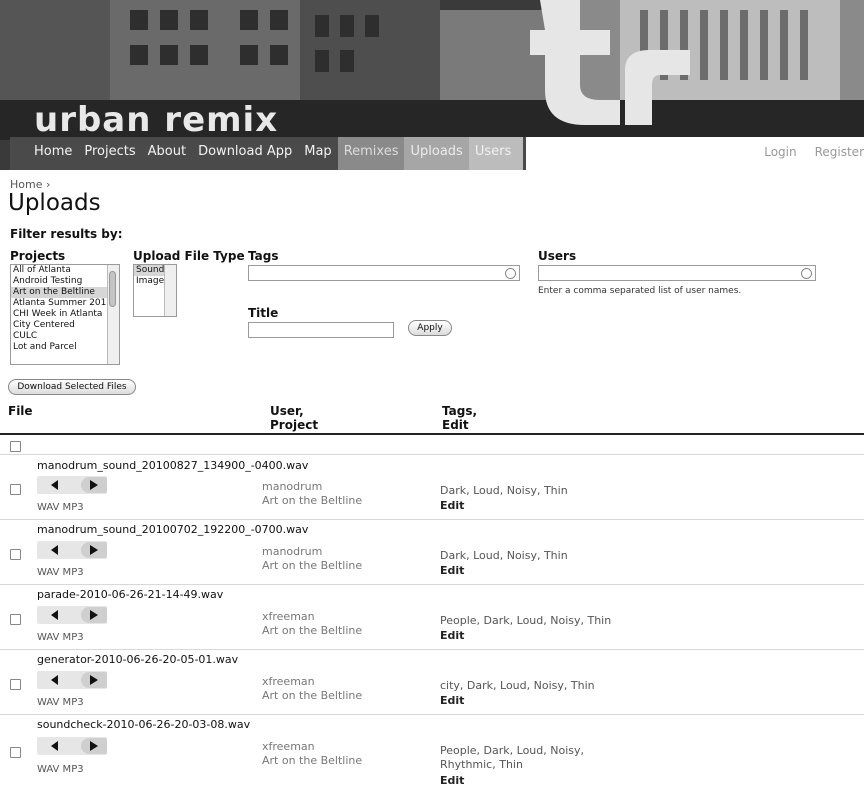 The image size is (864, 789). What do you see at coordinates (557, 256) in the screenshot?
I see `users-label: Users` at bounding box center [557, 256].